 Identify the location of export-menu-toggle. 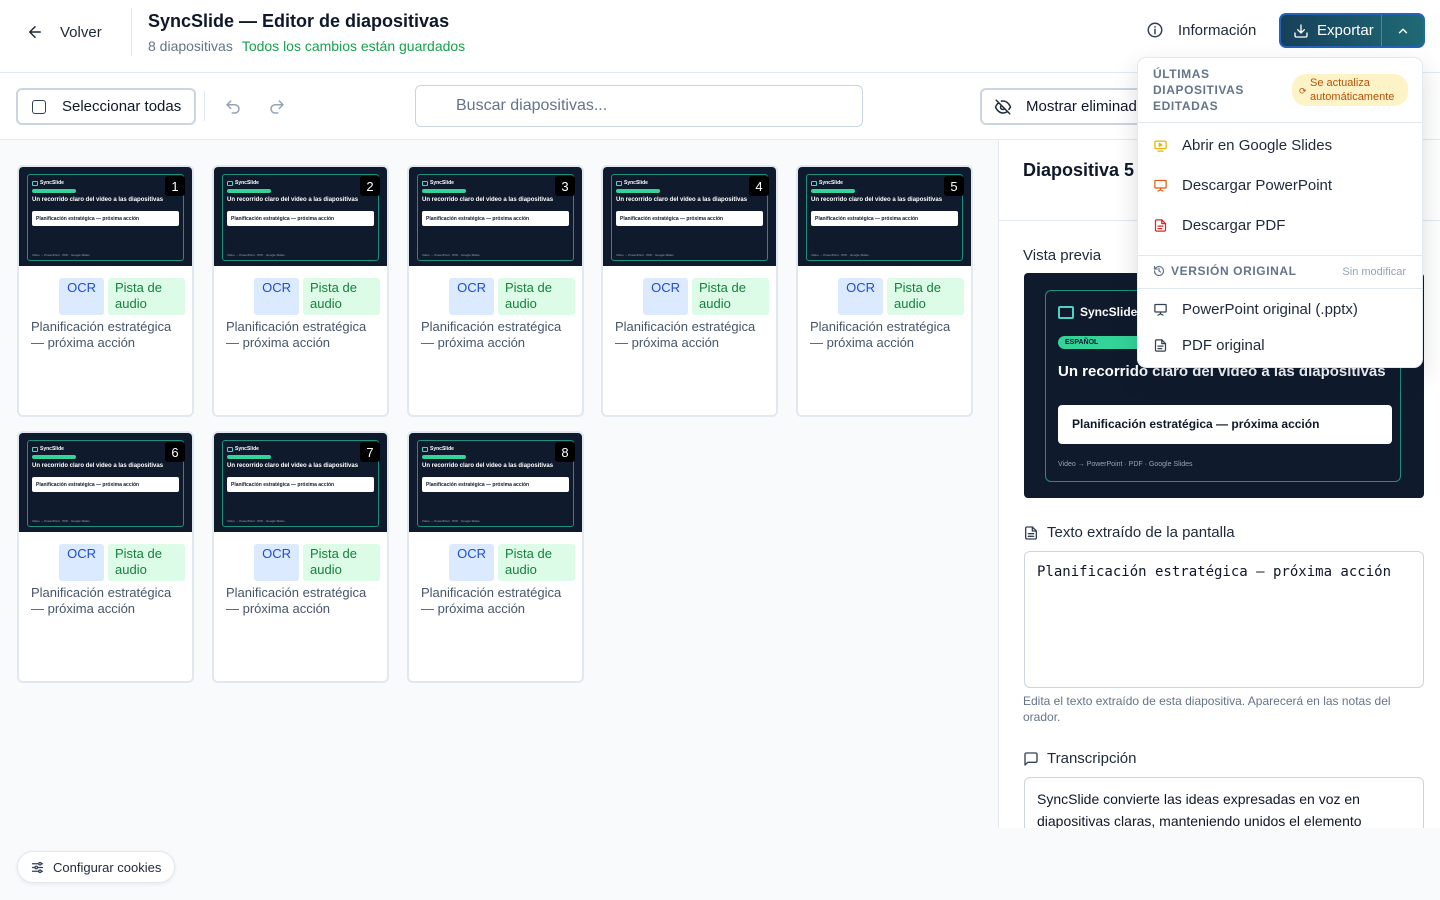
(1402, 30).